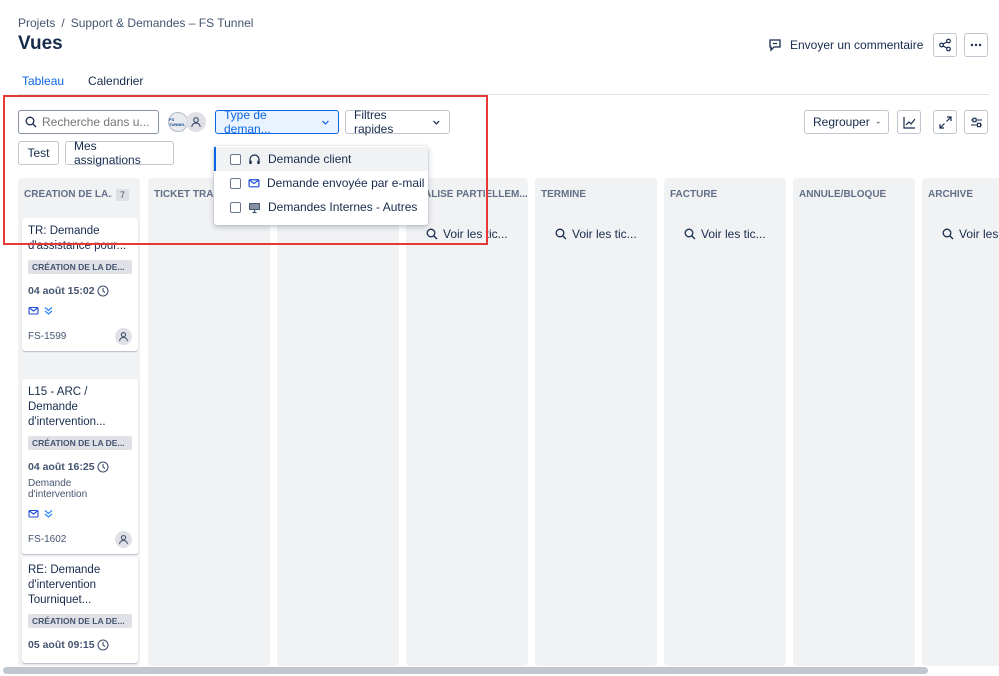 Image resolution: width=999 pixels, height=676 pixels. What do you see at coordinates (841, 122) in the screenshot?
I see `group-by-label: Regrouper` at bounding box center [841, 122].